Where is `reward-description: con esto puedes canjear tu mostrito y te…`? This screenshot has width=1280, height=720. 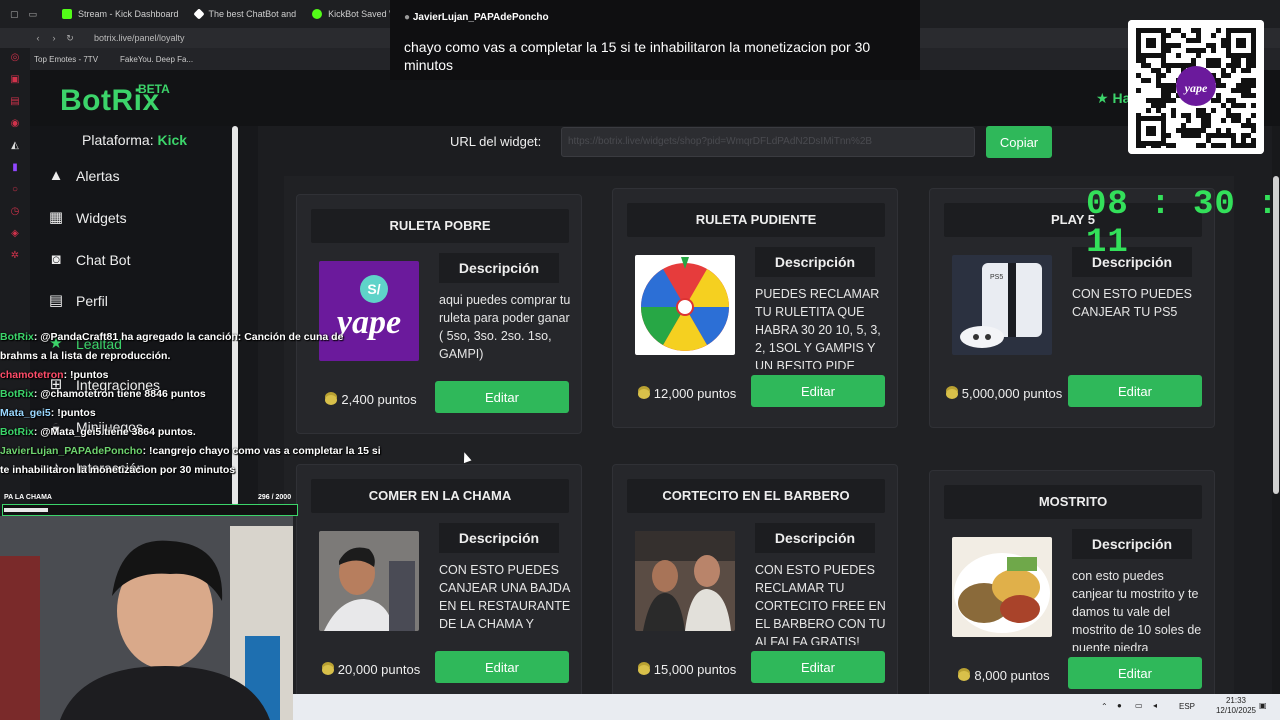
reward-description: con esto puedes canjear tu mostrito y te… is located at coordinates (1137, 610).